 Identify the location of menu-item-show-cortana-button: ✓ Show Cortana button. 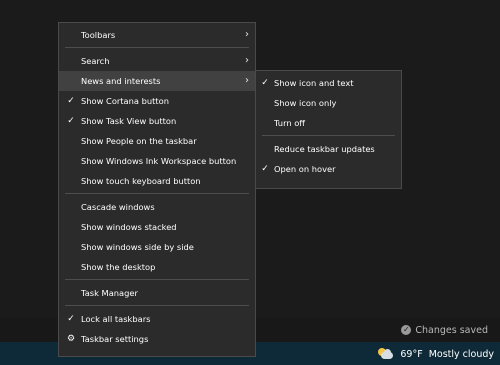
(157, 101).